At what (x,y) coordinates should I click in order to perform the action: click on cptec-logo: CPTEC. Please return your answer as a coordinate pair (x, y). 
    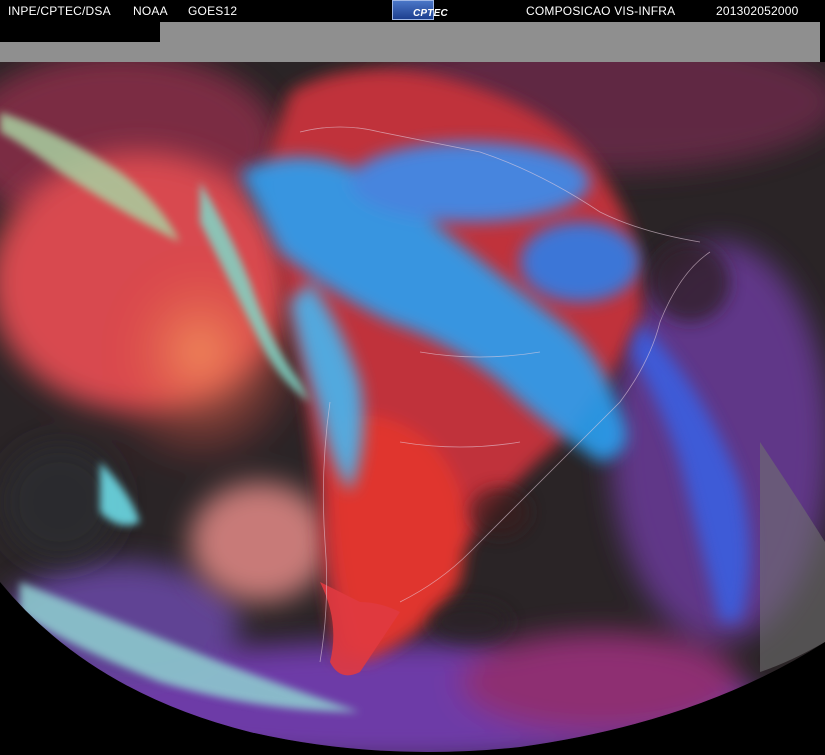
    Looking at the image, I should click on (420, 10).